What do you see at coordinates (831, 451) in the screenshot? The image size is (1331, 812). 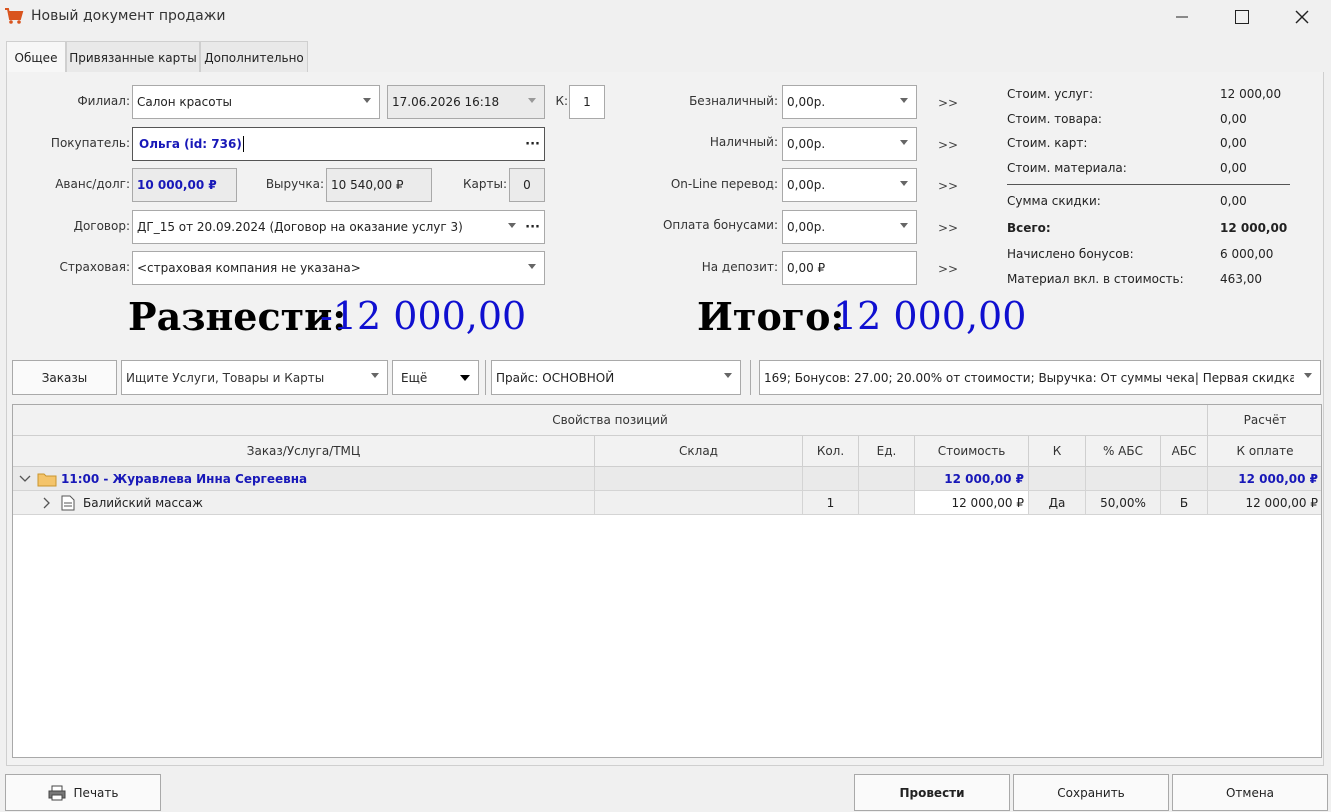 I see `column-header-qty: Кол.` at bounding box center [831, 451].